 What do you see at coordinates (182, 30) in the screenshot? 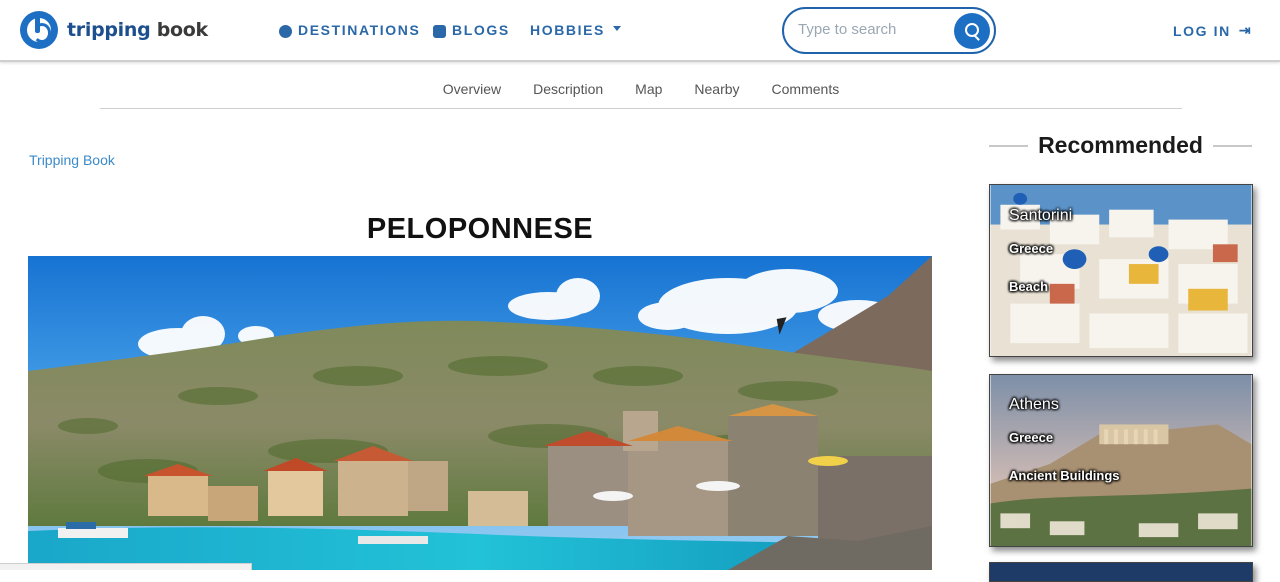
I see `brand-name-part2: book` at bounding box center [182, 30].